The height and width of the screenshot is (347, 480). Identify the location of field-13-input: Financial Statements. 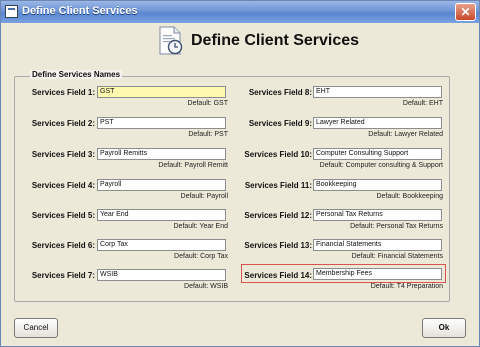
(377, 245).